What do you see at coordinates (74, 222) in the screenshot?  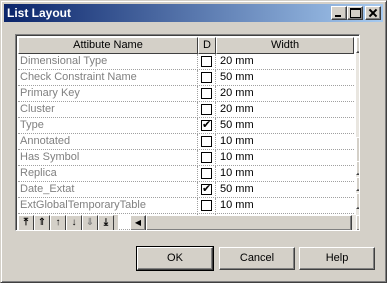 I see `move-down-icon: ↓` at bounding box center [74, 222].